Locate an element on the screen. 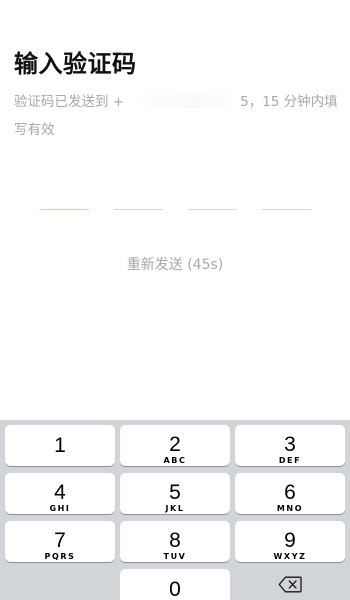  key-8: 8 TUV is located at coordinates (175, 541).